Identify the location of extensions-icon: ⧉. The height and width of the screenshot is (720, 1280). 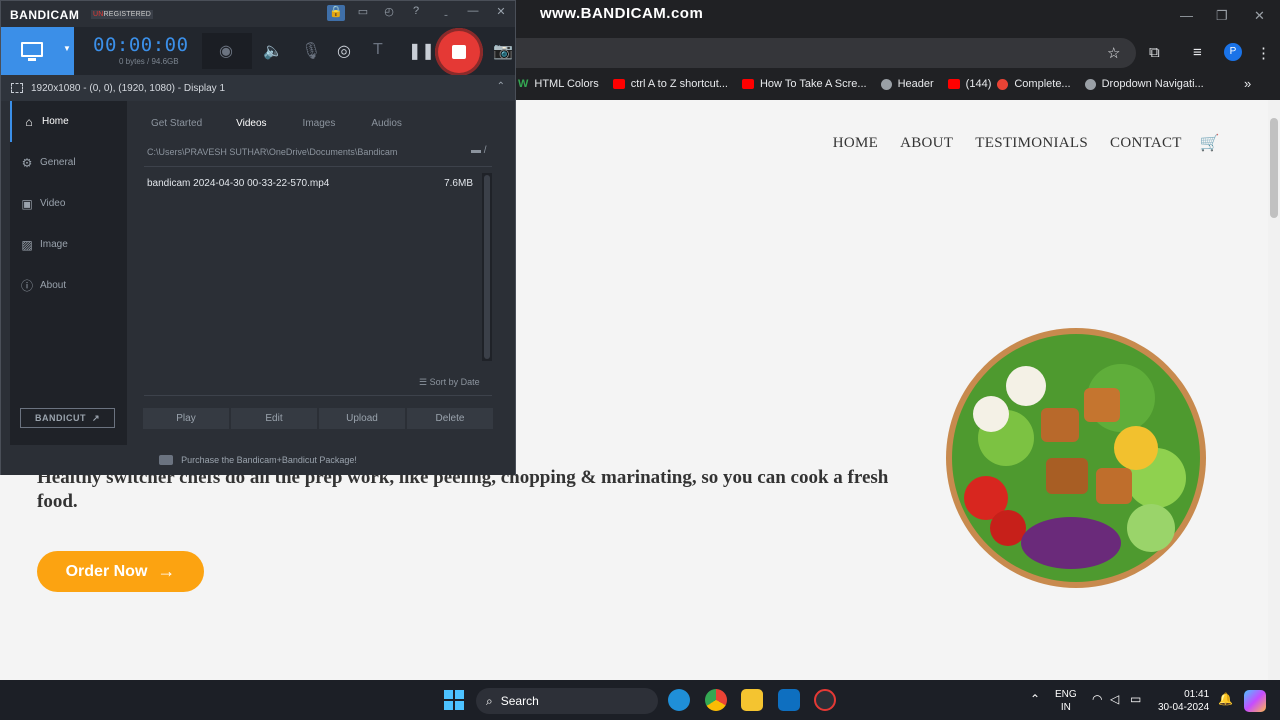
(1154, 52).